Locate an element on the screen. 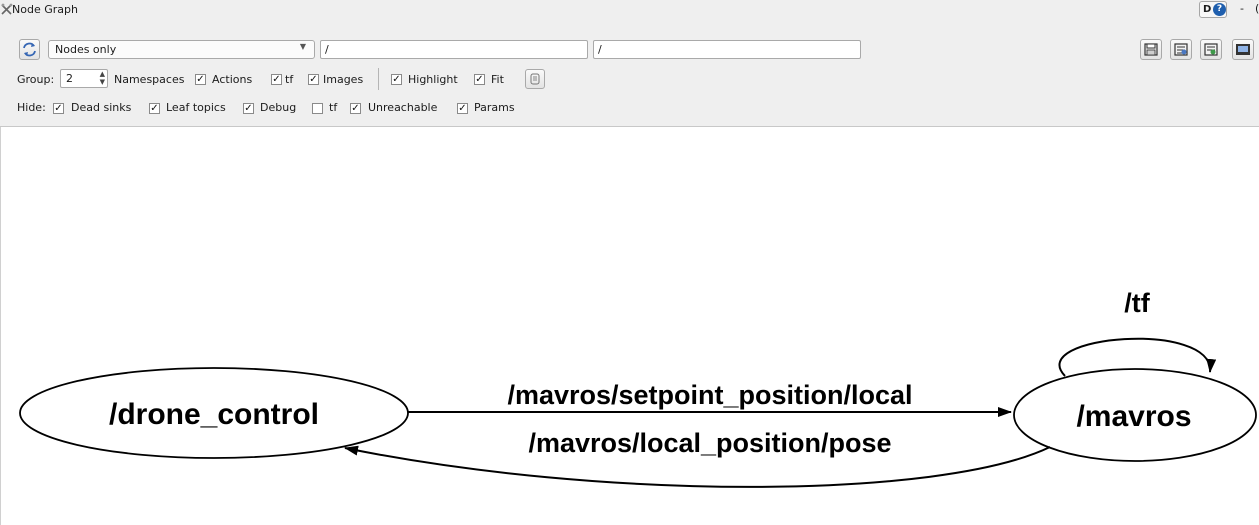 The height and width of the screenshot is (525, 1259). group-value: 2 is located at coordinates (69, 78).